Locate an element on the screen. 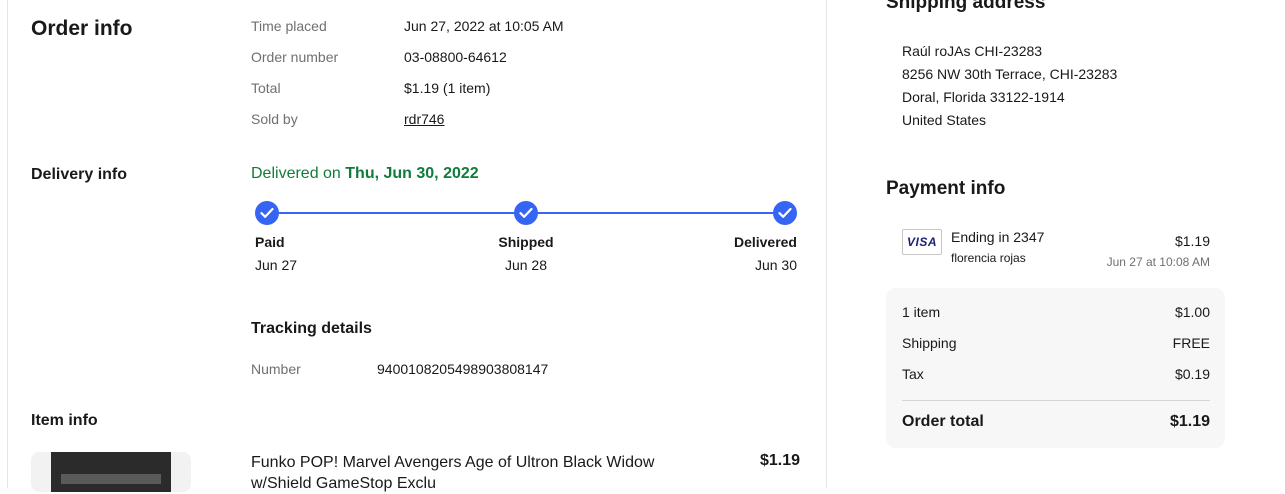 This screenshot has height=494, width=1285. delivery-status-prefix: Delivered on is located at coordinates (298, 173).